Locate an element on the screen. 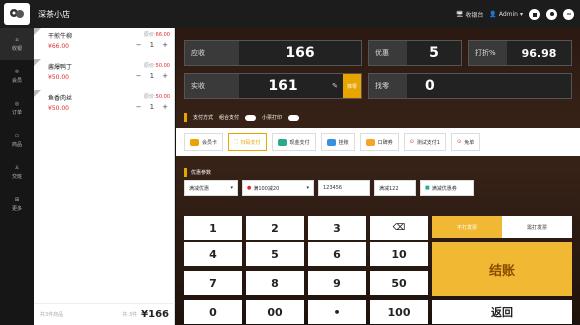 The image size is (580, 325). pay-method-member-card: 会员卡 is located at coordinates (204, 142).